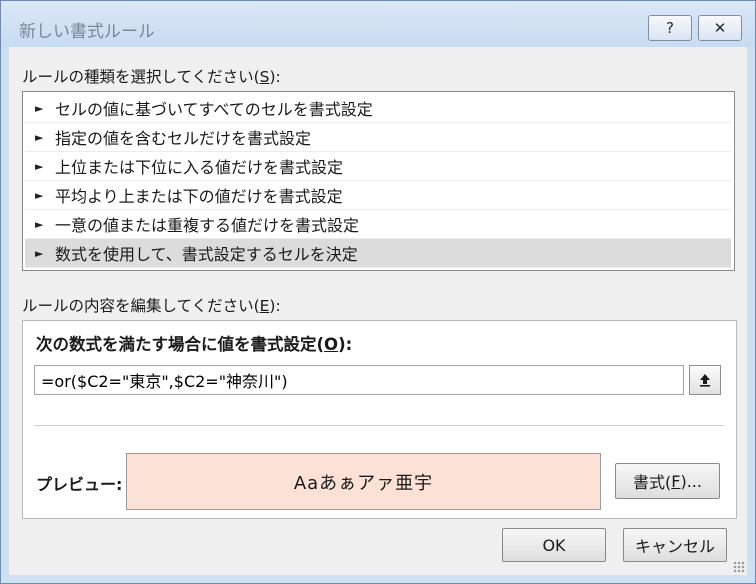 This screenshot has width=756, height=584. What do you see at coordinates (378, 195) in the screenshot?
I see `rule-type-item: ► 平均より上または下の値だけを書式設定` at bounding box center [378, 195].